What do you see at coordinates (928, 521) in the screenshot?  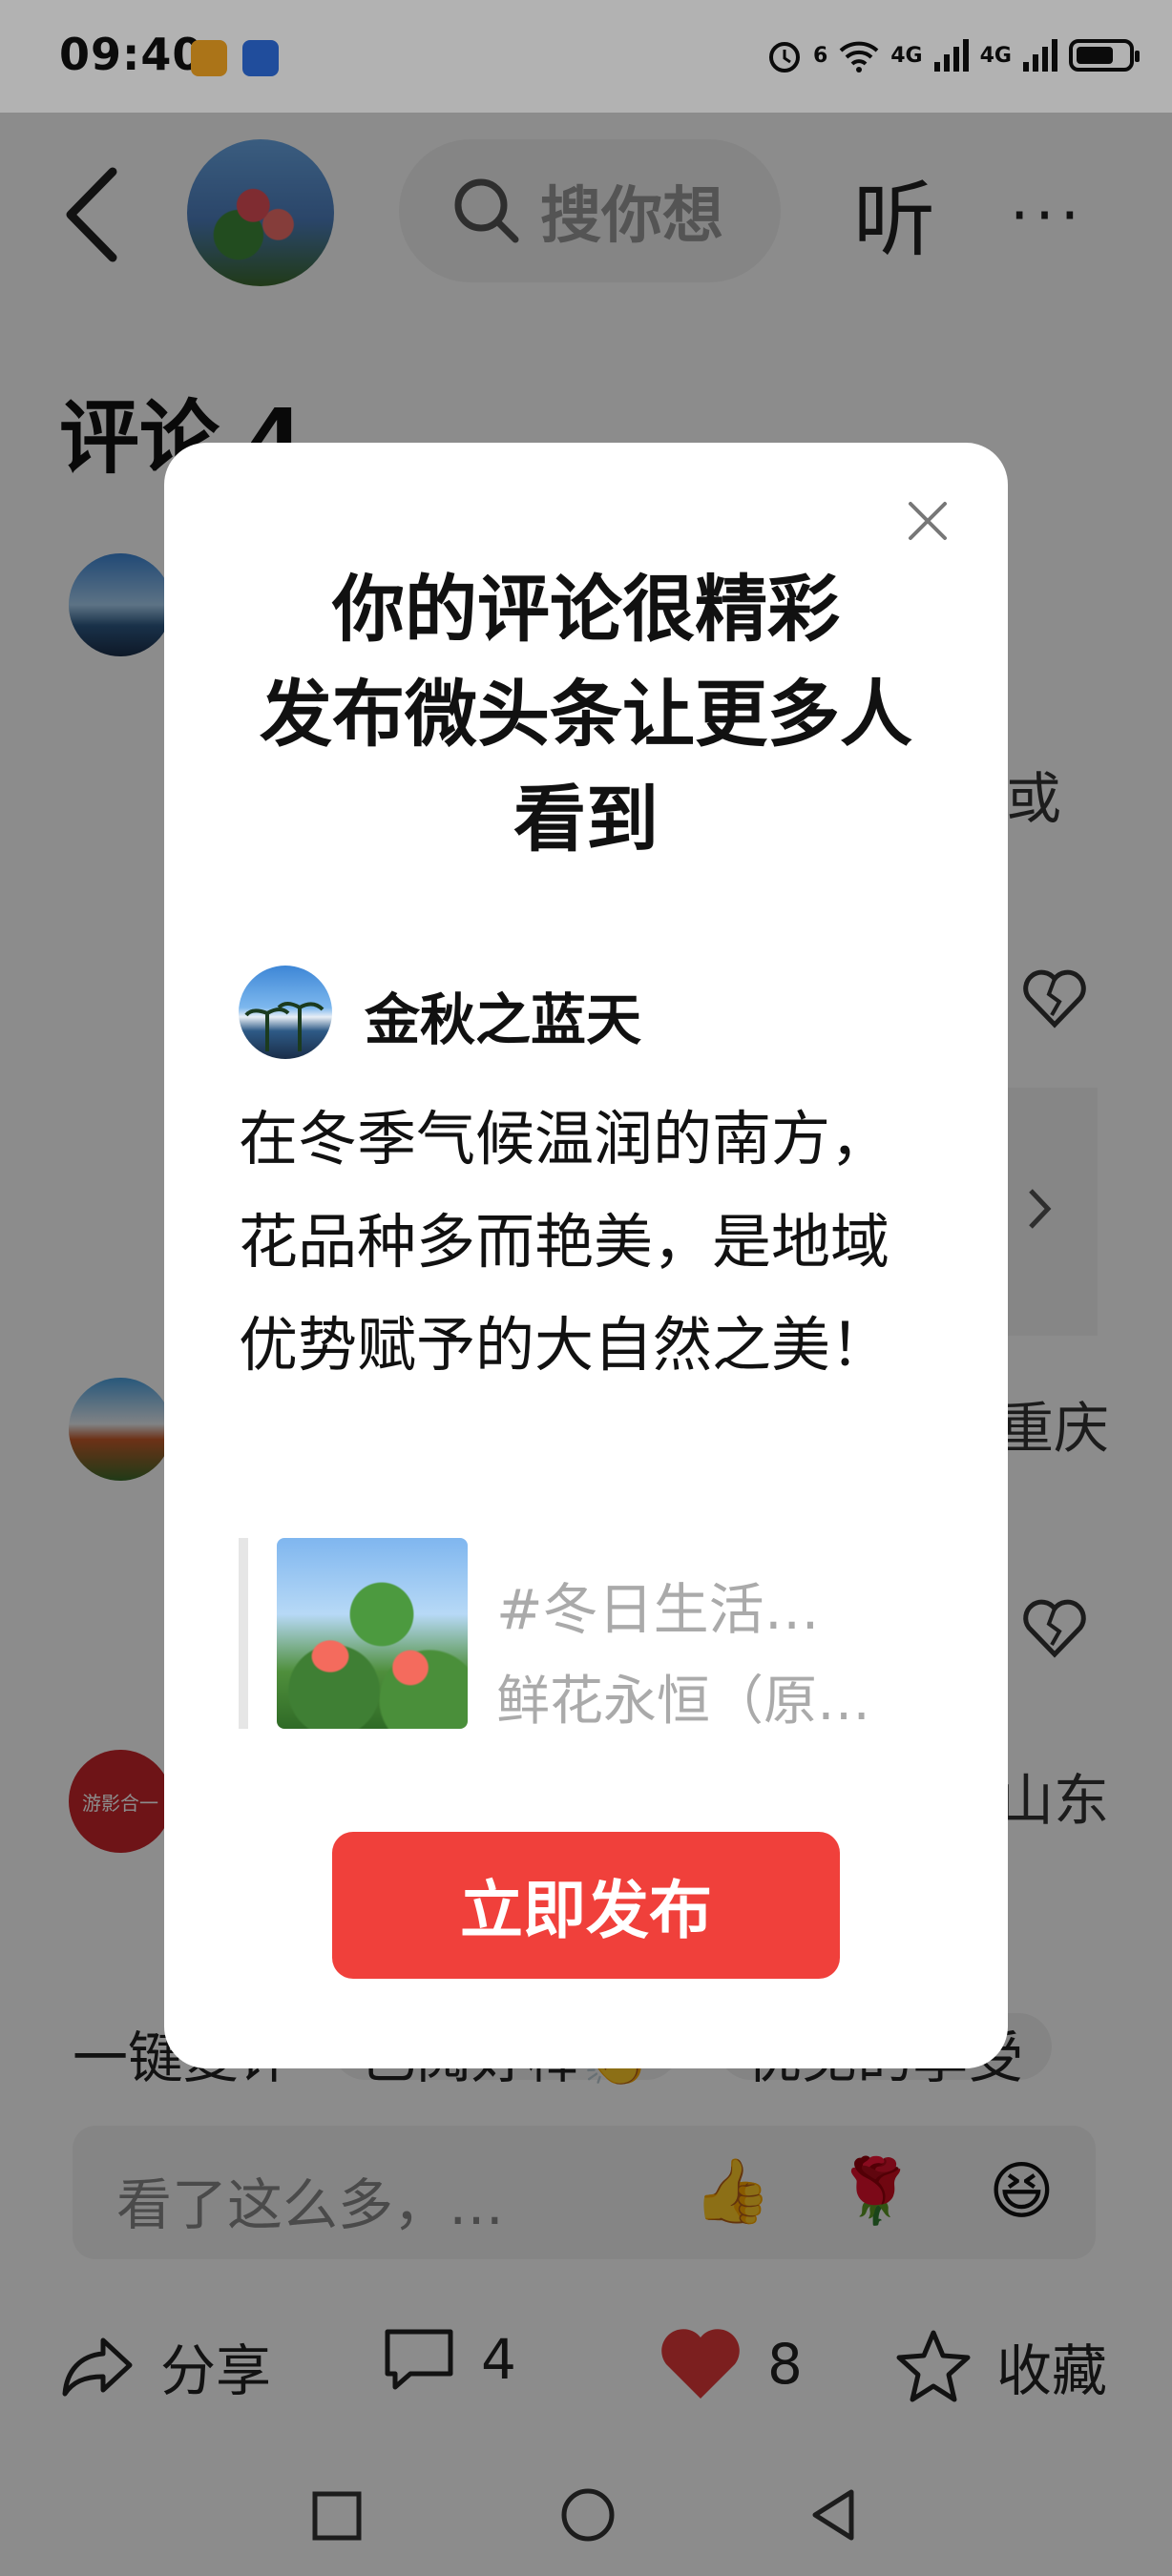 I see `close-icon` at bounding box center [928, 521].